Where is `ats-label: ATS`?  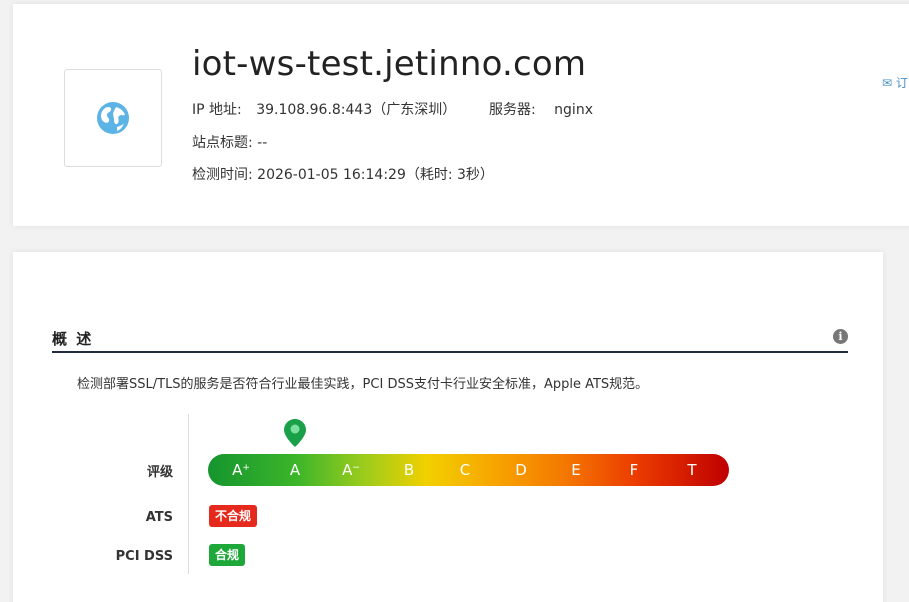 ats-label: ATS is located at coordinates (159, 517).